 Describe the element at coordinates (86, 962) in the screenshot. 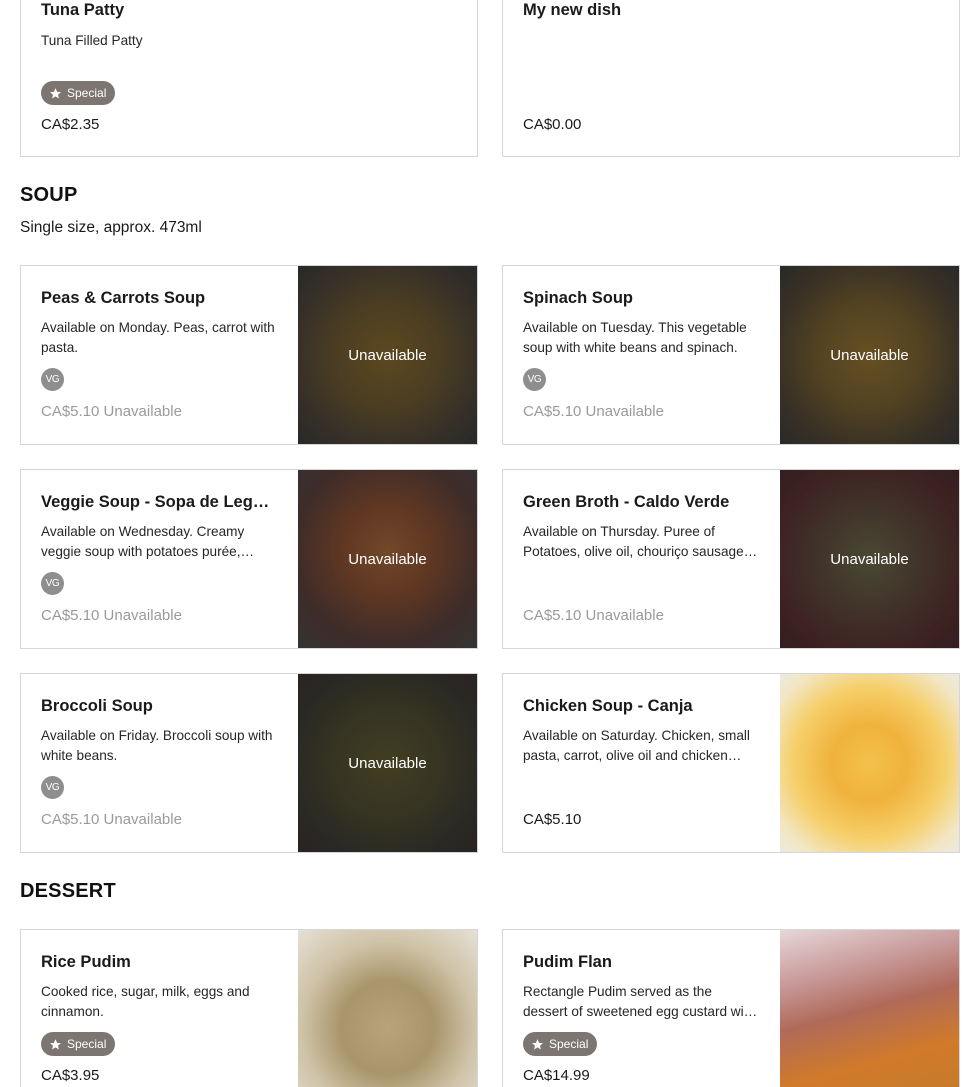

I see `dish-title: Rice Pudim` at that location.